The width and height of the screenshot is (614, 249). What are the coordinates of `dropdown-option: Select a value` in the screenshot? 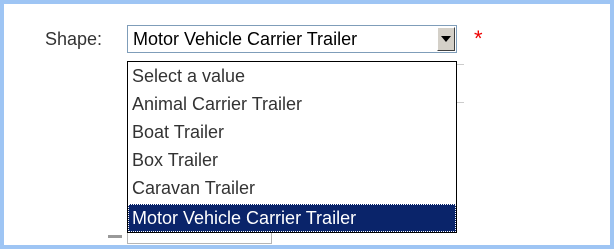 It's located at (292, 76).